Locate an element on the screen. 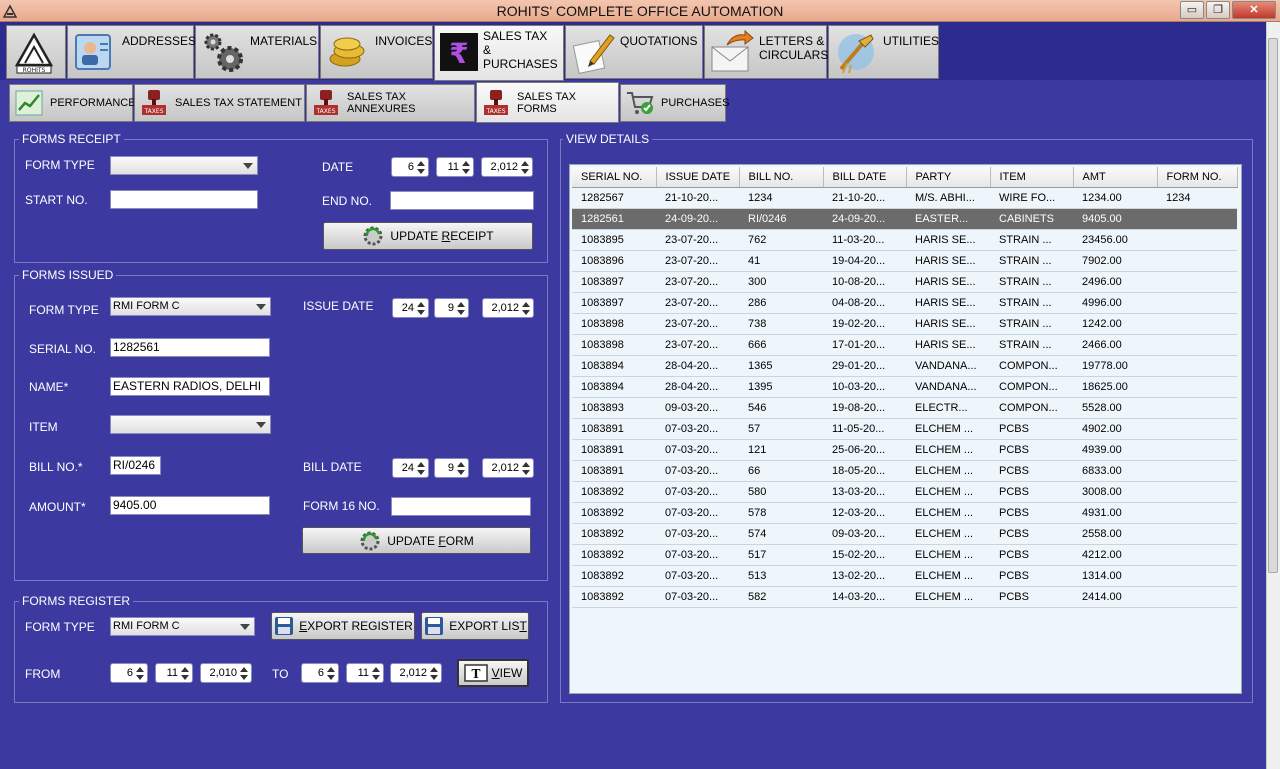  end-no-input is located at coordinates (462, 200).